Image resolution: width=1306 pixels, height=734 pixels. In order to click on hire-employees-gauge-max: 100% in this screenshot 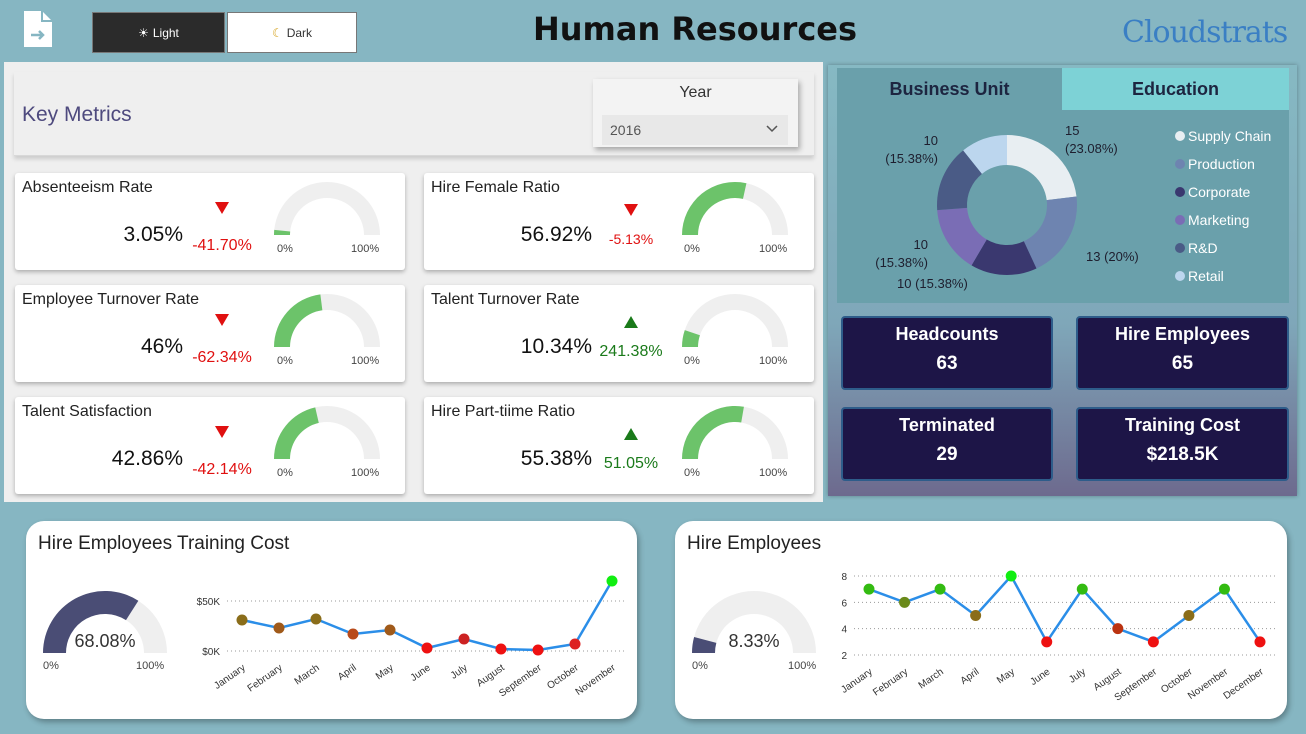, I will do `click(802, 666)`.